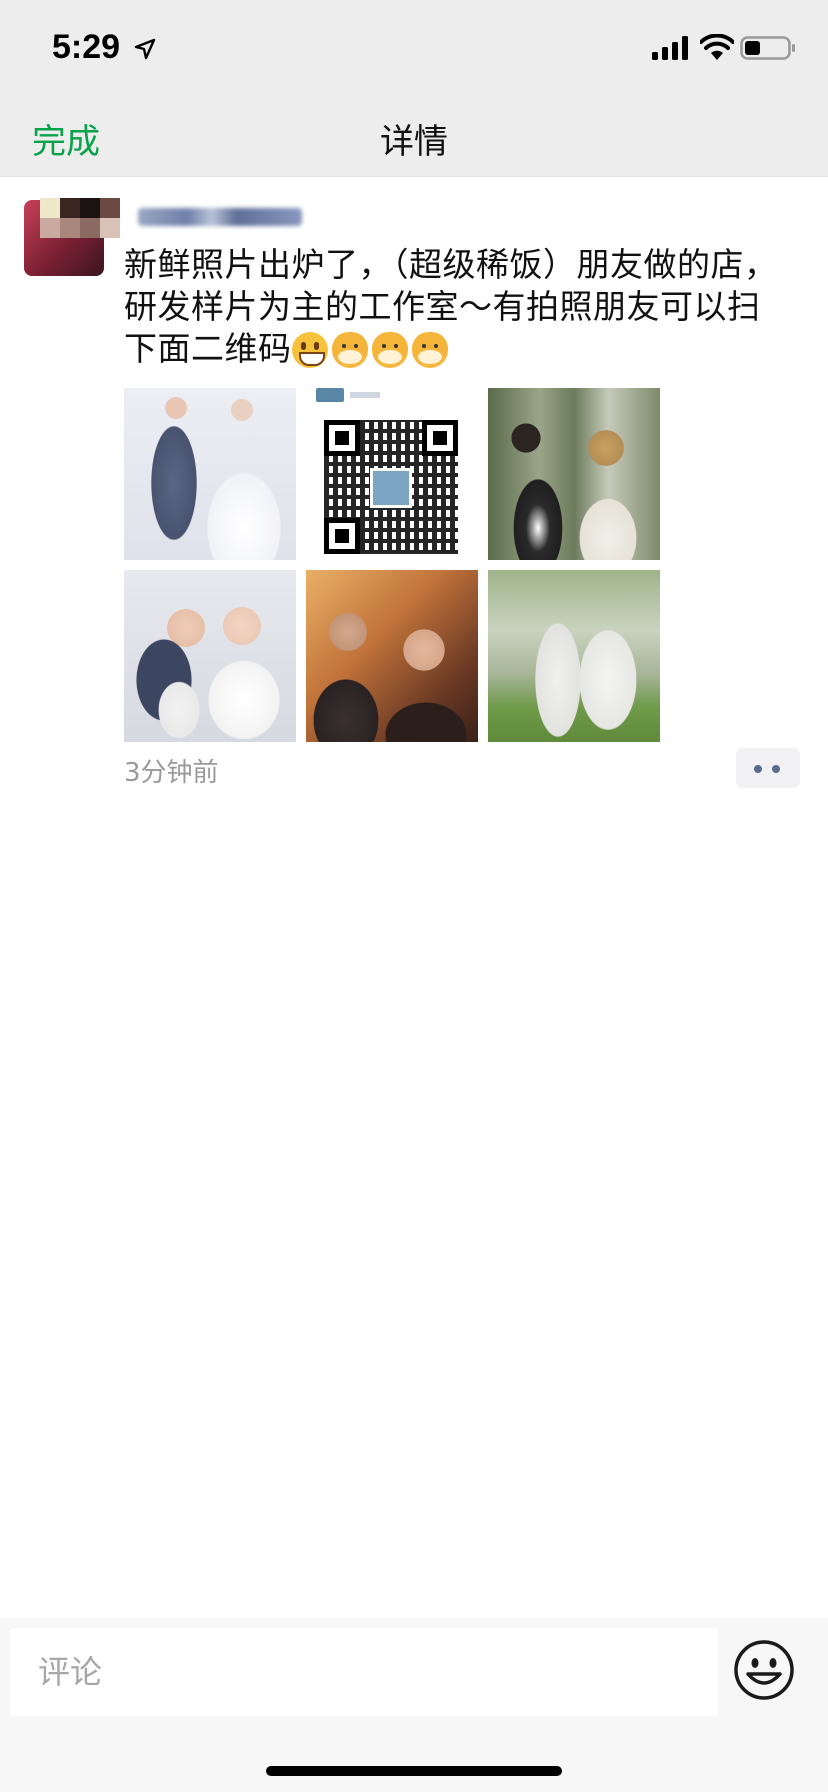 The image size is (828, 1792). Describe the element at coordinates (442, 306) in the screenshot. I see `post-text-line: 研发样片为主的工作室～有拍照朋友可以扫` at that location.